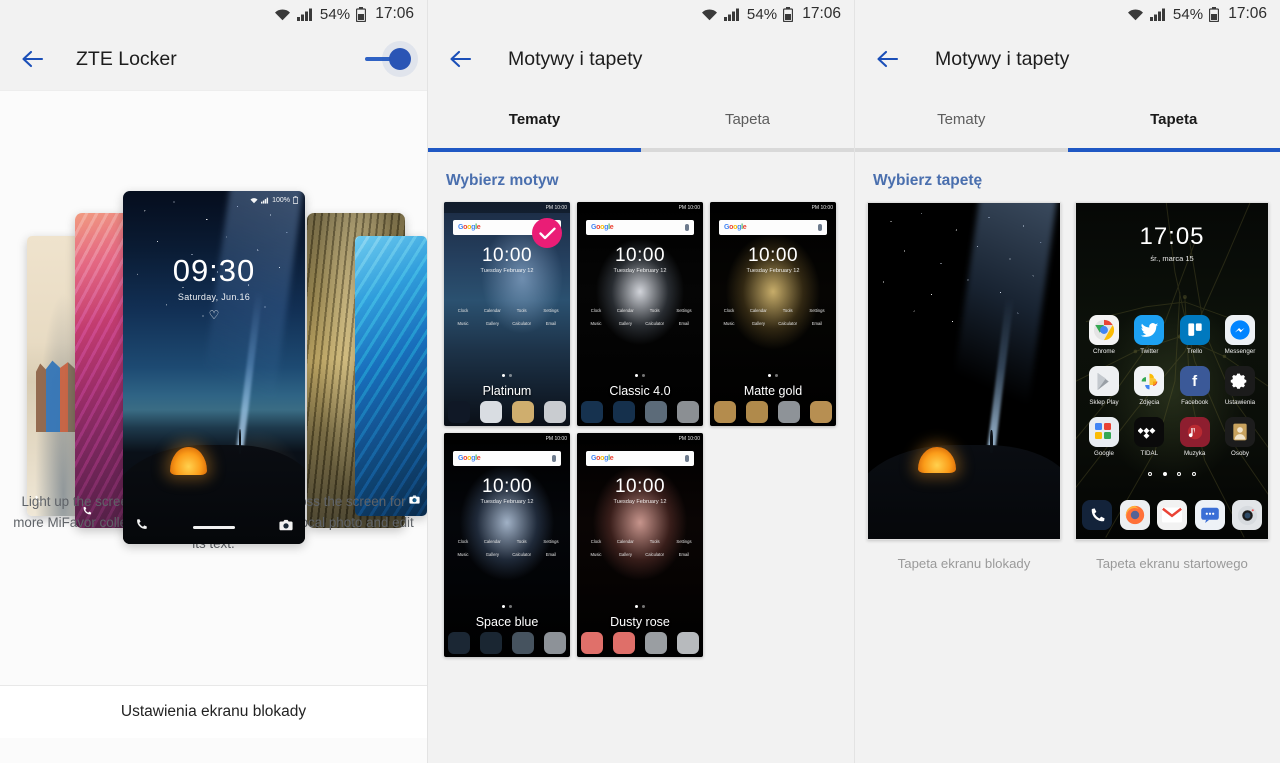 The height and width of the screenshot is (763, 1280). What do you see at coordinates (214, 314) in the screenshot?
I see `heart-icon: ♡` at bounding box center [214, 314].